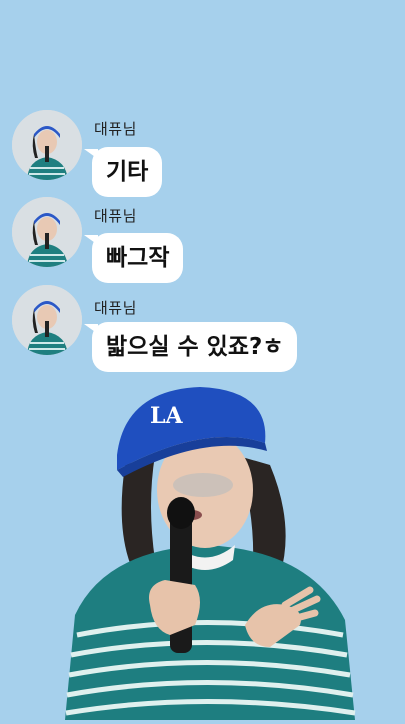 Image resolution: width=405 pixels, height=724 pixels. What do you see at coordinates (190, 347) in the screenshot?
I see `message-bubble: 밟으실 수 있죠?ㅎ` at bounding box center [190, 347].